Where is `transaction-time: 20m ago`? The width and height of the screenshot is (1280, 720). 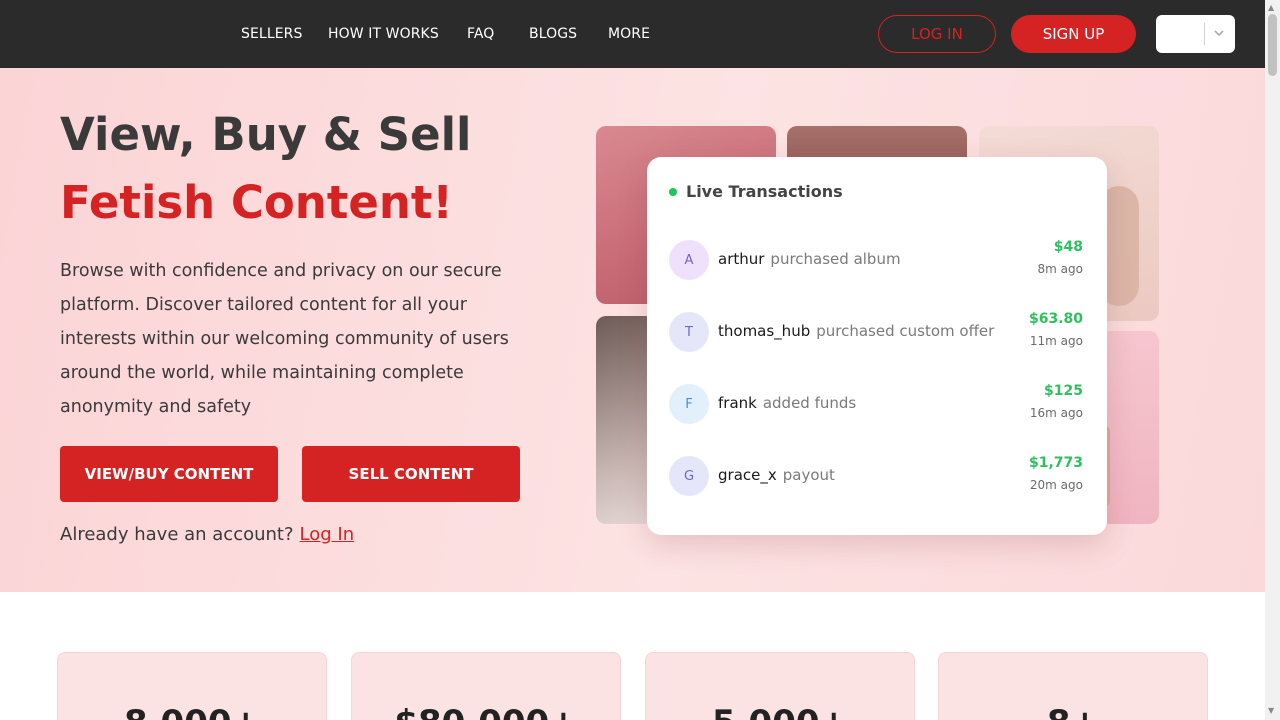
transaction-time: 20m ago is located at coordinates (1056, 485).